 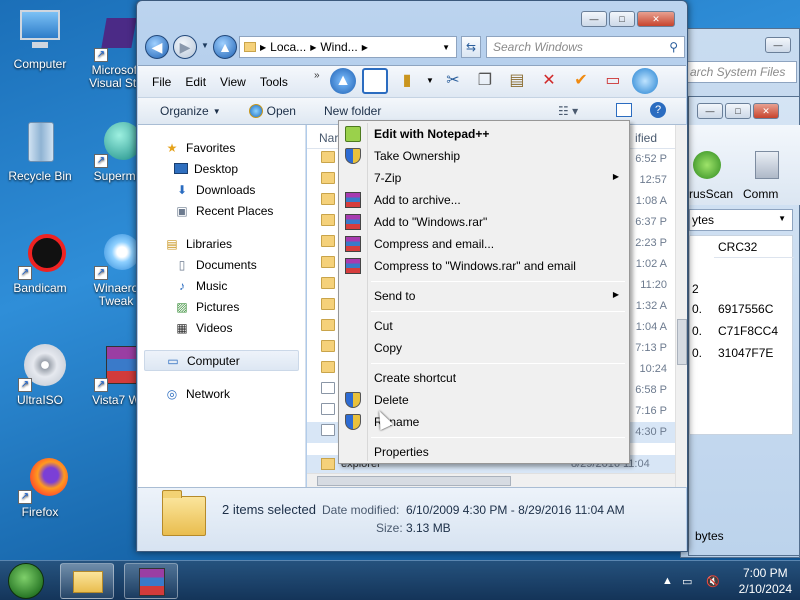 What do you see at coordinates (375, 81) in the screenshot?
I see `preview-pane-icon` at bounding box center [375, 81].